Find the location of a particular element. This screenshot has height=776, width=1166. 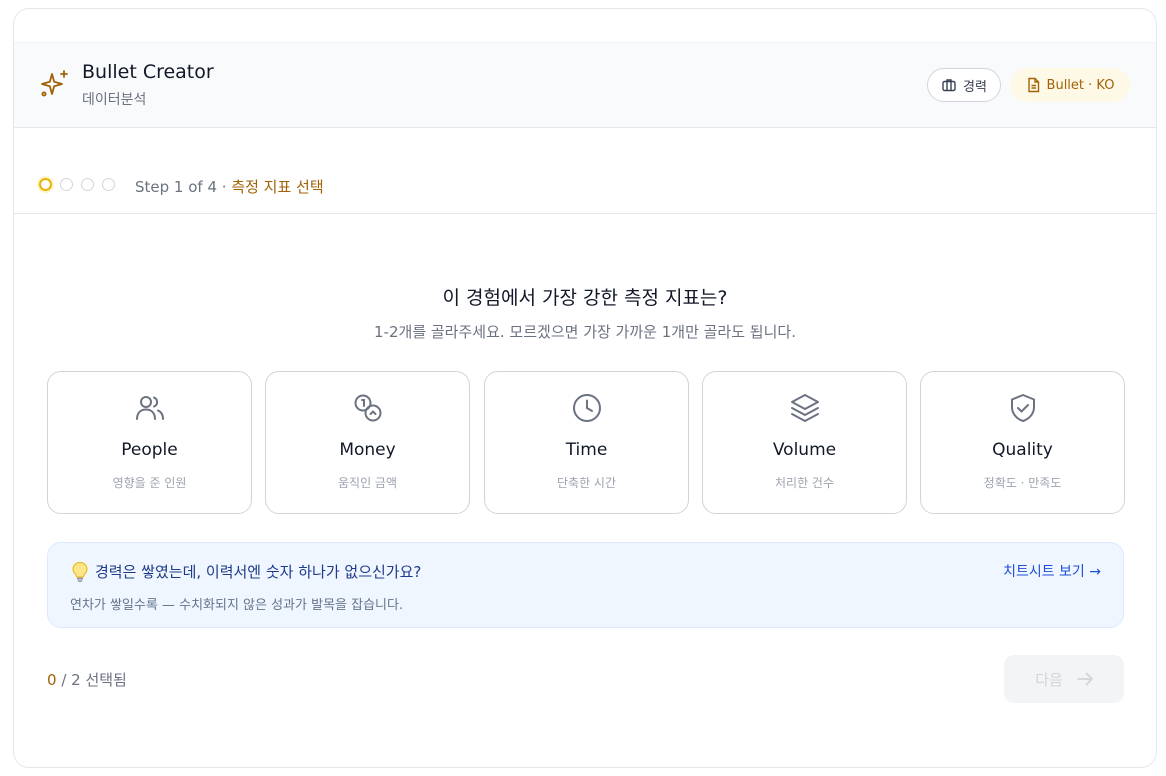

metric-desc: 움직인 금액 is located at coordinates (367, 483).